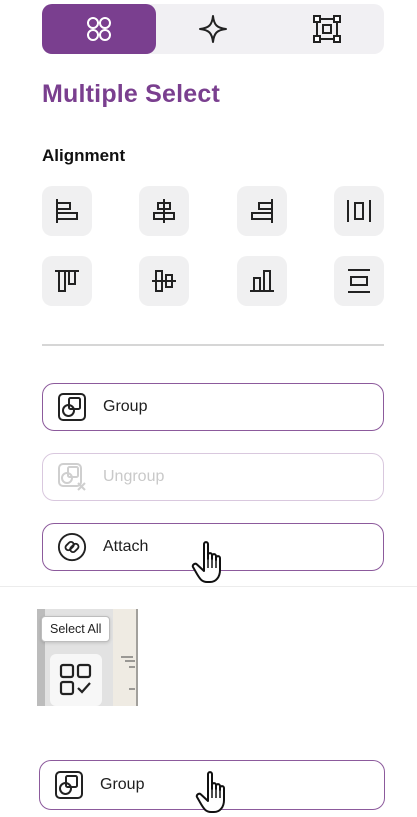 Image resolution: width=417 pixels, height=817 pixels. I want to click on sparkle-icon, so click(213, 29).